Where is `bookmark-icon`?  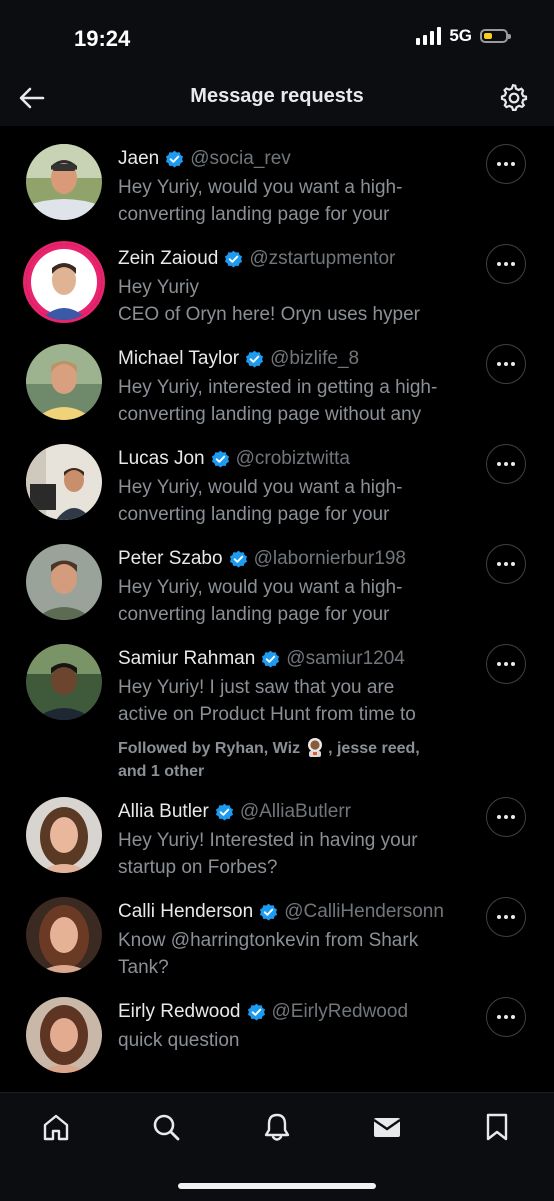
bookmark-icon is located at coordinates (497, 1127).